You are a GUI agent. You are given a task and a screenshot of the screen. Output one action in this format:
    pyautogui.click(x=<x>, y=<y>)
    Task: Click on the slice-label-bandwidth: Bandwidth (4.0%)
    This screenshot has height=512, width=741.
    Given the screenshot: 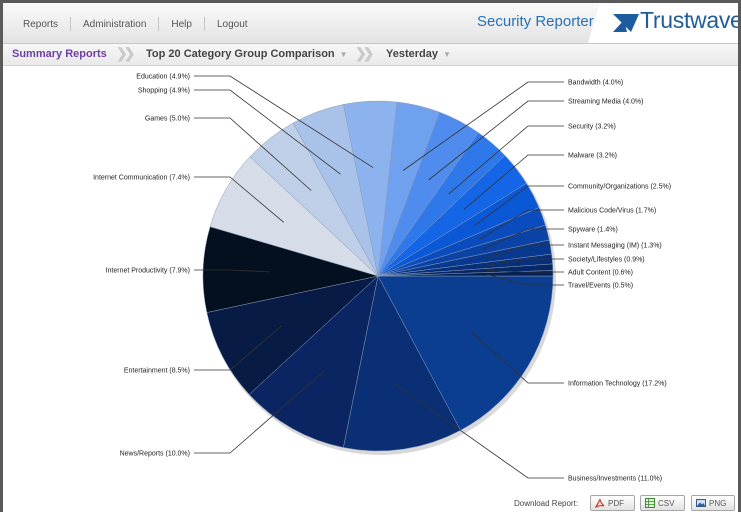 What is the action you would take?
    pyautogui.click(x=595, y=83)
    